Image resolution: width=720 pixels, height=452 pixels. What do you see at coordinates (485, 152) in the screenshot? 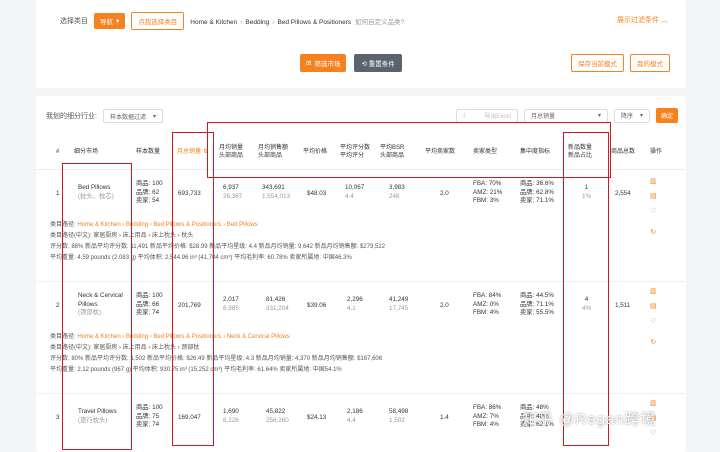
I see `col-seller-type: 卖家类型` at bounding box center [485, 152].